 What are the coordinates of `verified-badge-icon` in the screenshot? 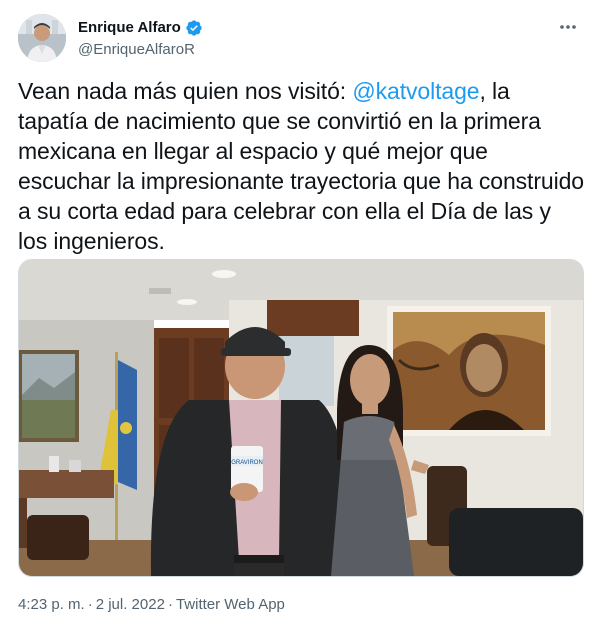 It's located at (194, 28).